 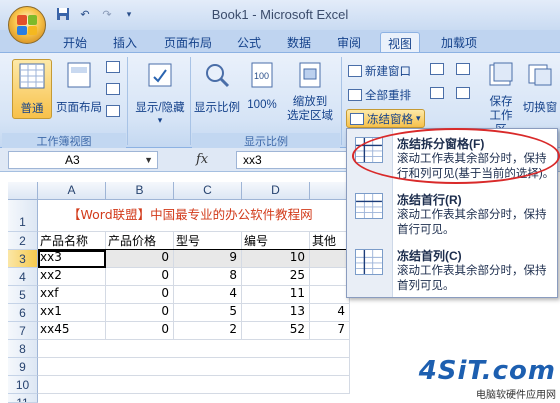 I want to click on row-header: 5, so click(x=23, y=295).